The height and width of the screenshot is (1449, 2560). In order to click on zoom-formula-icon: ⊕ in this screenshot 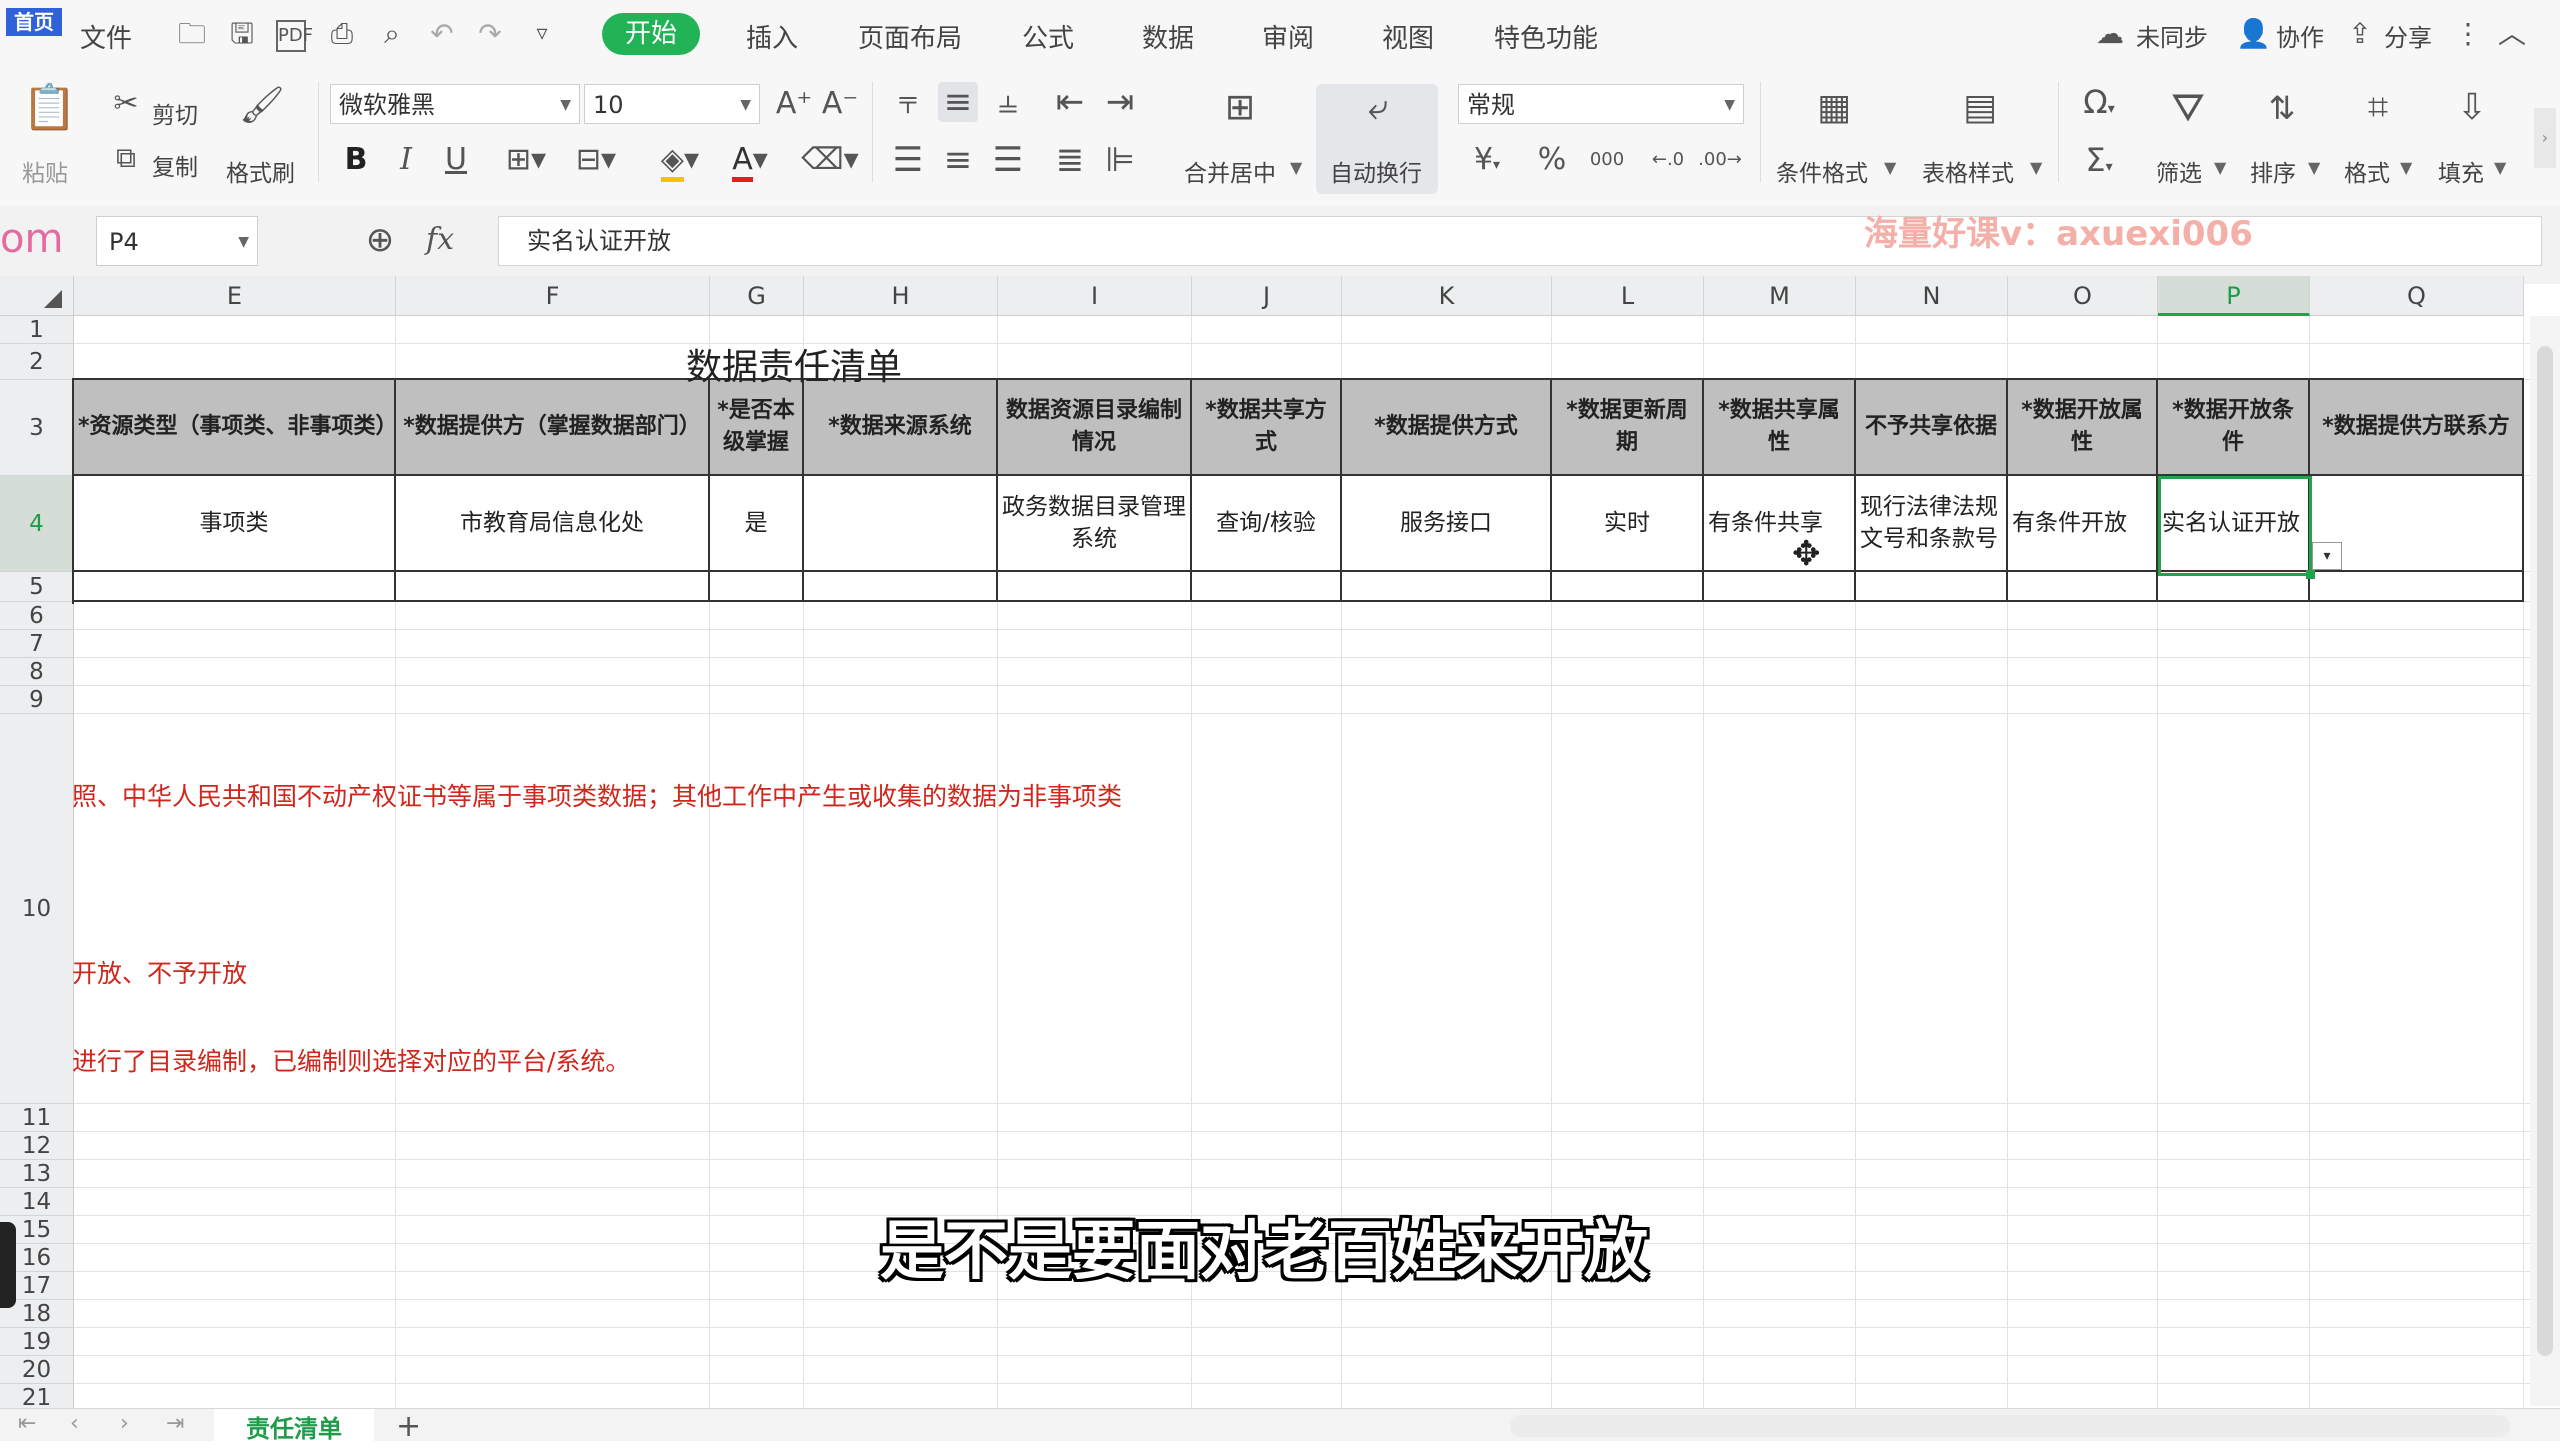, I will do `click(380, 242)`.